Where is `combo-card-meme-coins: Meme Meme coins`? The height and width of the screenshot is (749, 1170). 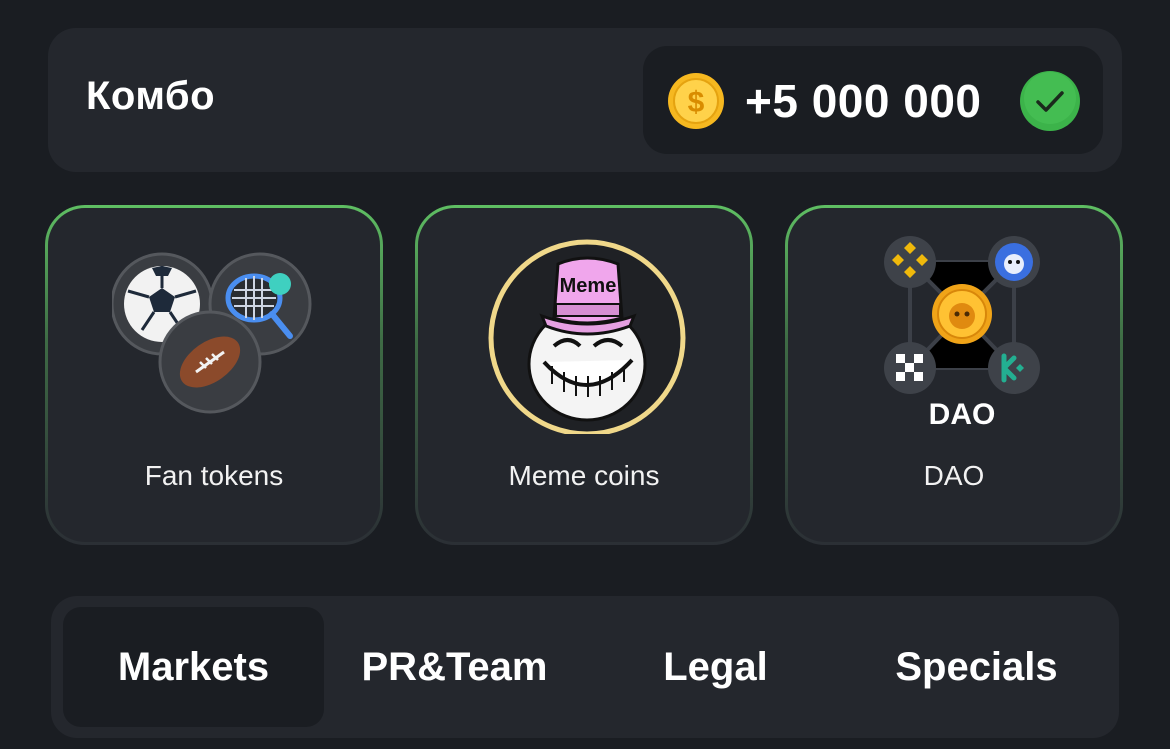 combo-card-meme-coins: Meme Meme coins is located at coordinates (584, 375).